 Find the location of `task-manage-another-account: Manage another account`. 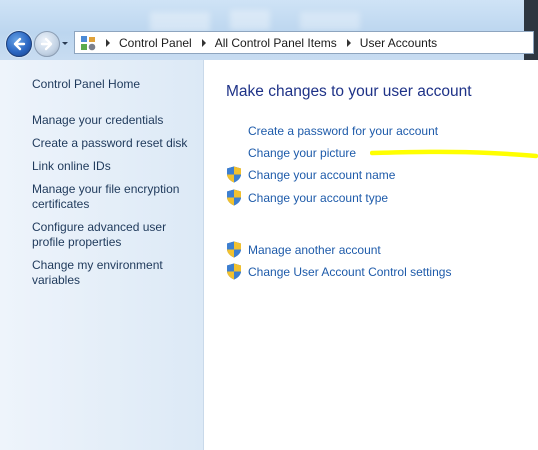

task-manage-another-account: Manage another account is located at coordinates (314, 250).